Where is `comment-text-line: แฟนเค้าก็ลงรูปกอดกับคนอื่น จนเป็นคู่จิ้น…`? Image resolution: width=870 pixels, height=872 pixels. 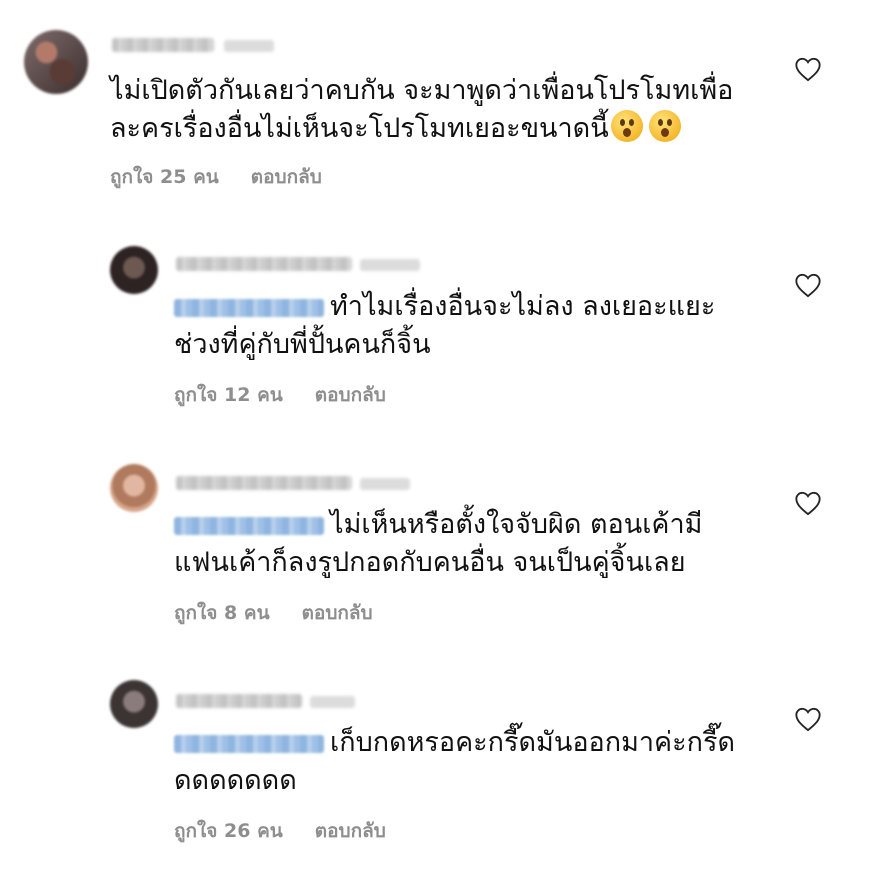
comment-text-line: แฟนเค้าก็ลงรูปกอดกับคนอื่น จนเป็นคู่จิ้น… is located at coordinates (430, 562).